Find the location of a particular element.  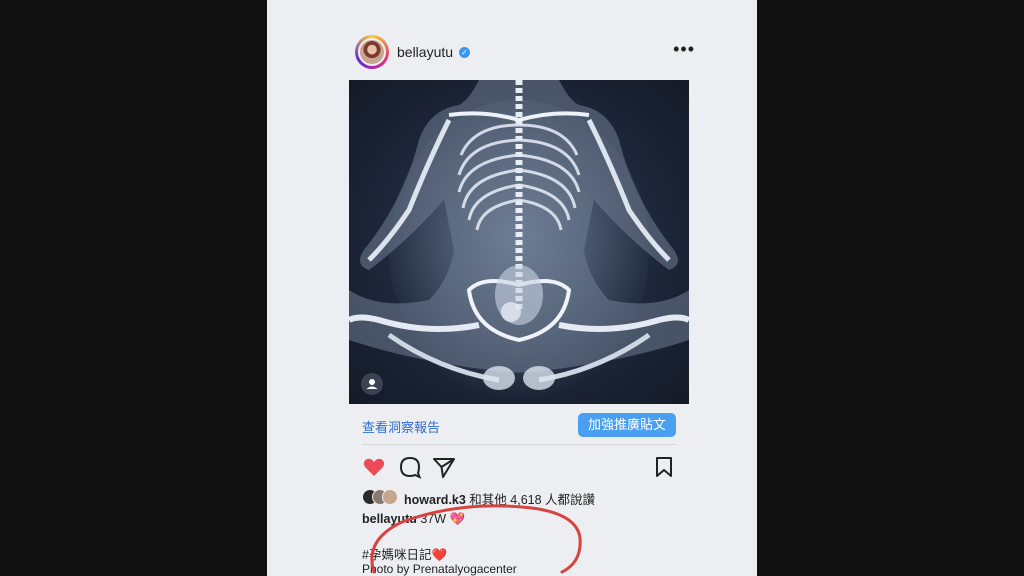

verified-badge-icon: ✓ is located at coordinates (464, 52).